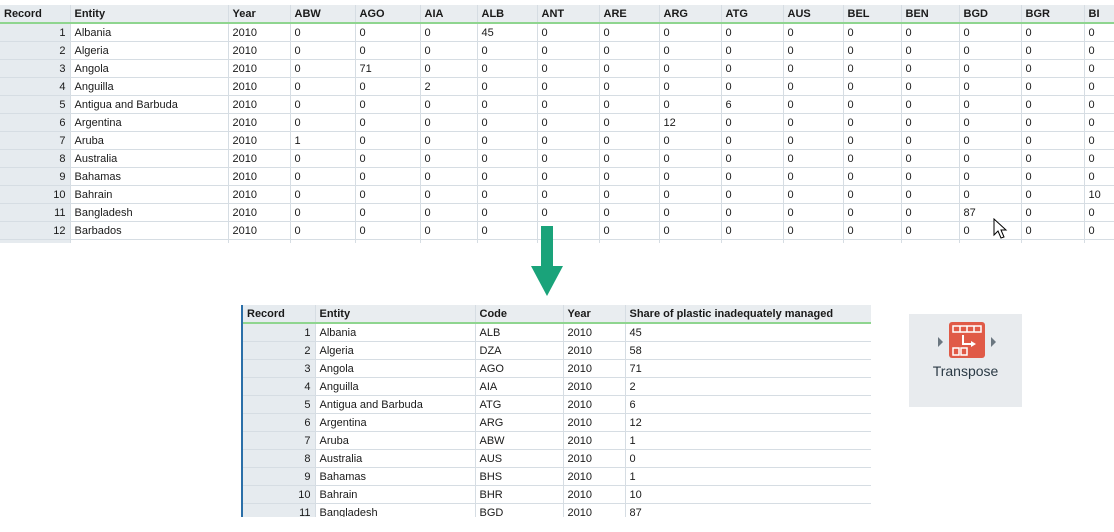  What do you see at coordinates (35, 212) in the screenshot?
I see `wide-grid-record-number: 11` at bounding box center [35, 212].